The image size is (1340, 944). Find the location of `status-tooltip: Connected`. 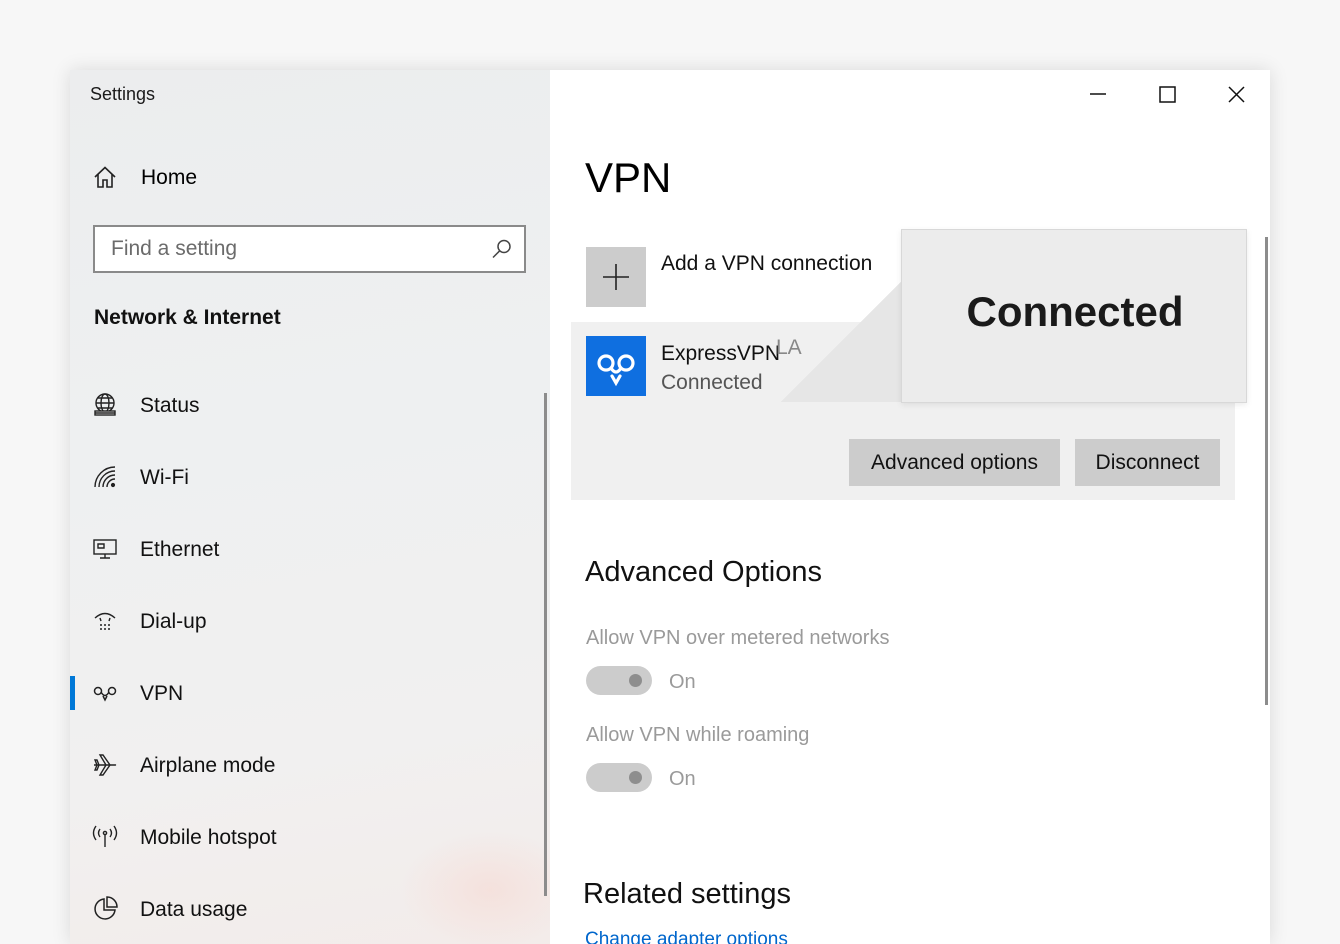

status-tooltip: Connected is located at coordinates (1074, 316).